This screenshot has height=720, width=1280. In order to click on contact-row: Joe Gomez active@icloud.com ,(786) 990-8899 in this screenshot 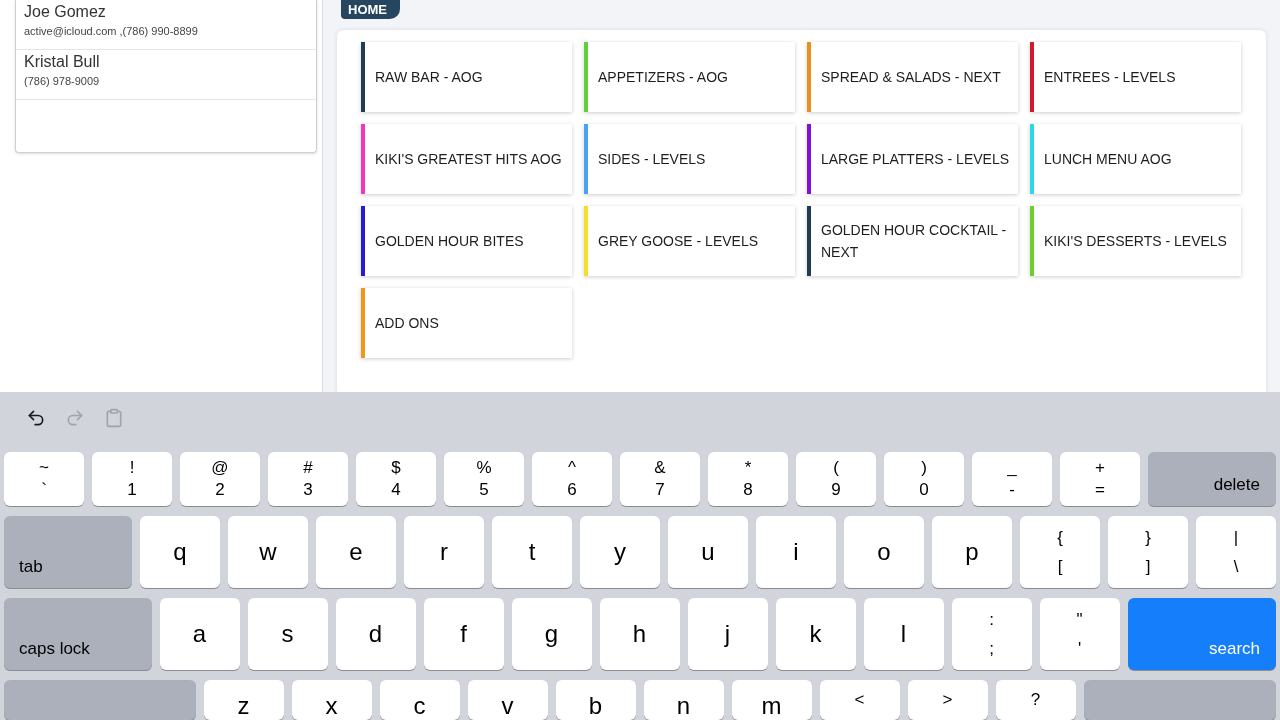, I will do `click(166, 25)`.